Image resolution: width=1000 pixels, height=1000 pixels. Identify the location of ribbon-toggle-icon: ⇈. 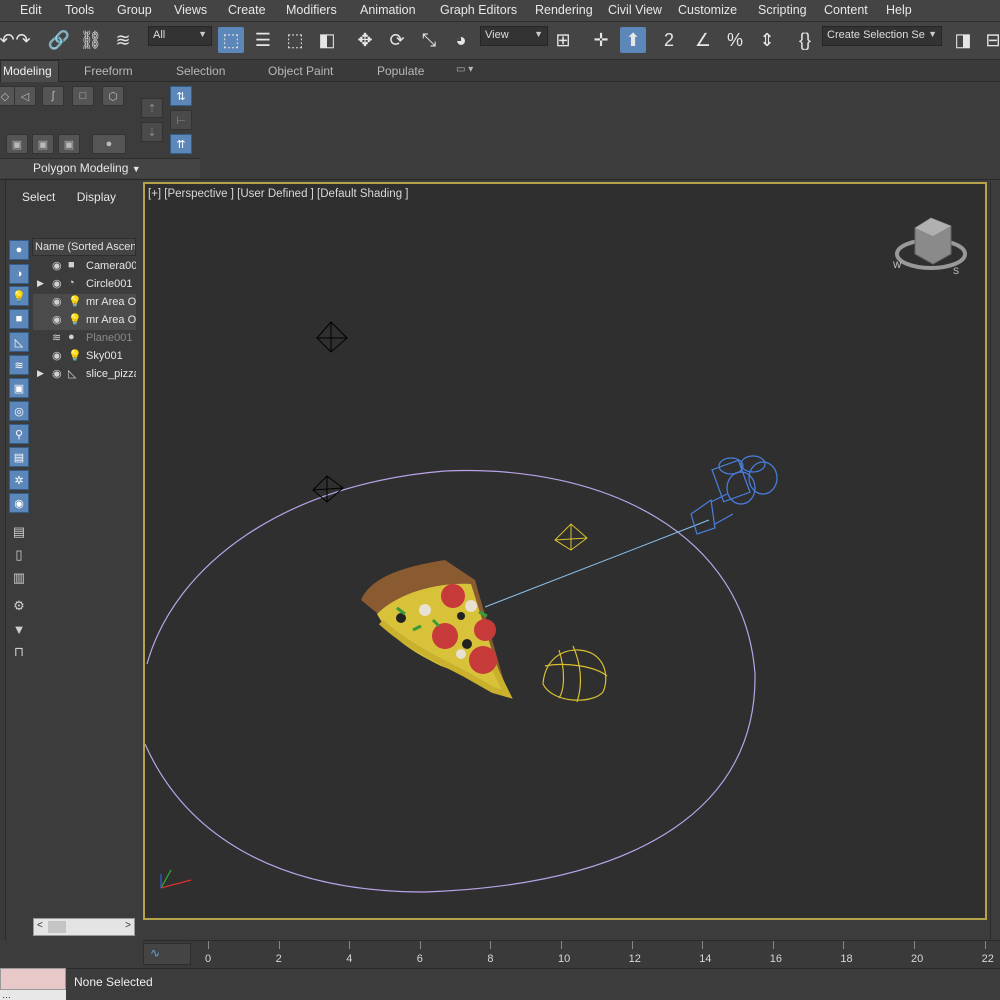
(181, 144).